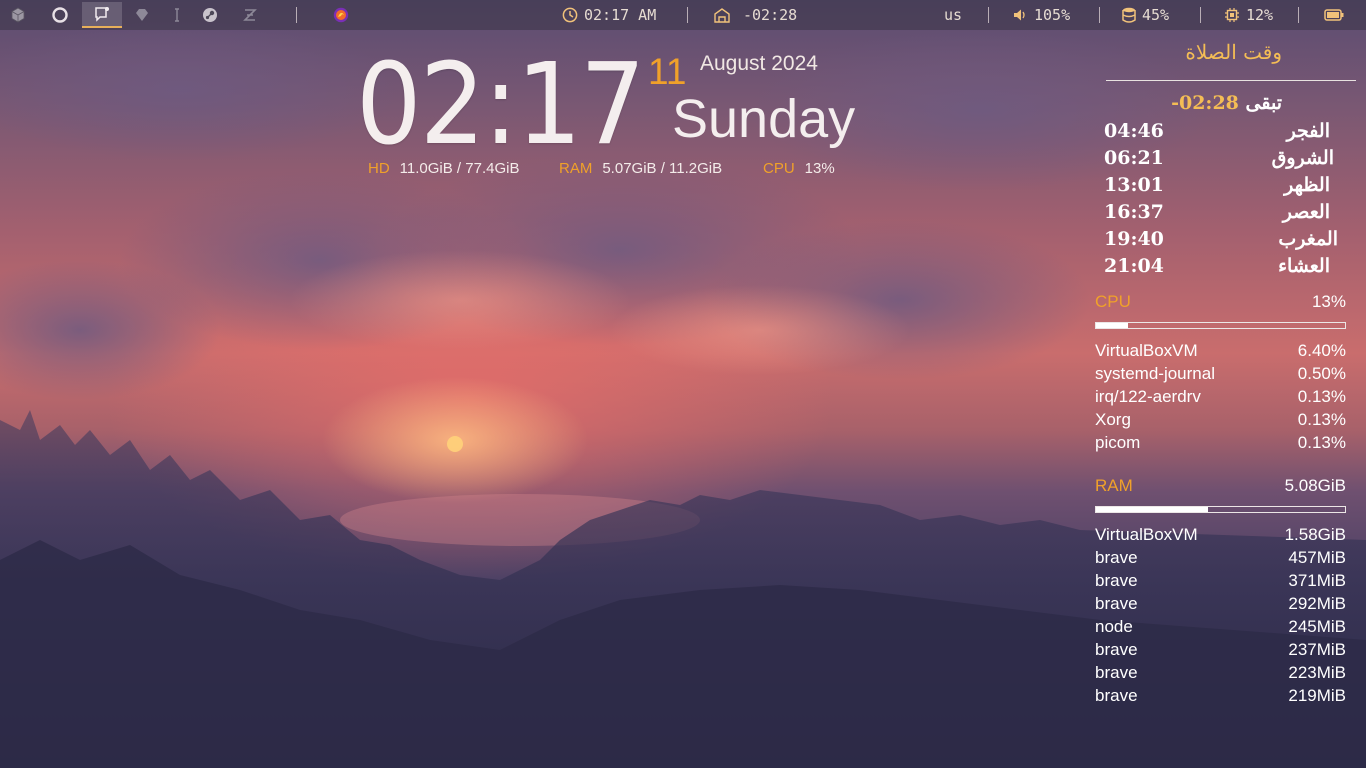 Image resolution: width=1366 pixels, height=768 pixels. Describe the element at coordinates (1220, 674) in the screenshot. I see `list-item: brave 223MiB` at that location.